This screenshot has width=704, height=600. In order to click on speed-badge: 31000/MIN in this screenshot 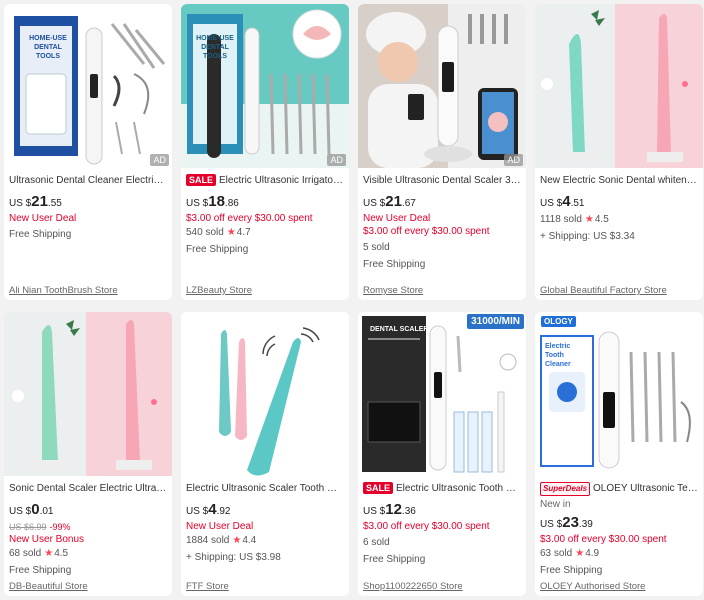, I will do `click(495, 321)`.